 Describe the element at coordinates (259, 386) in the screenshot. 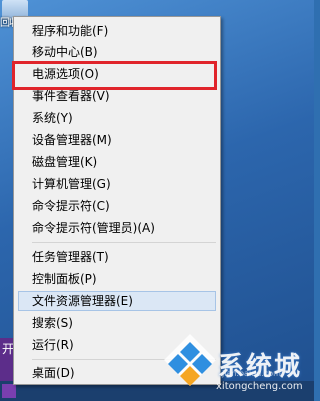

I see `watermark-url: xitongcheng.com` at that location.